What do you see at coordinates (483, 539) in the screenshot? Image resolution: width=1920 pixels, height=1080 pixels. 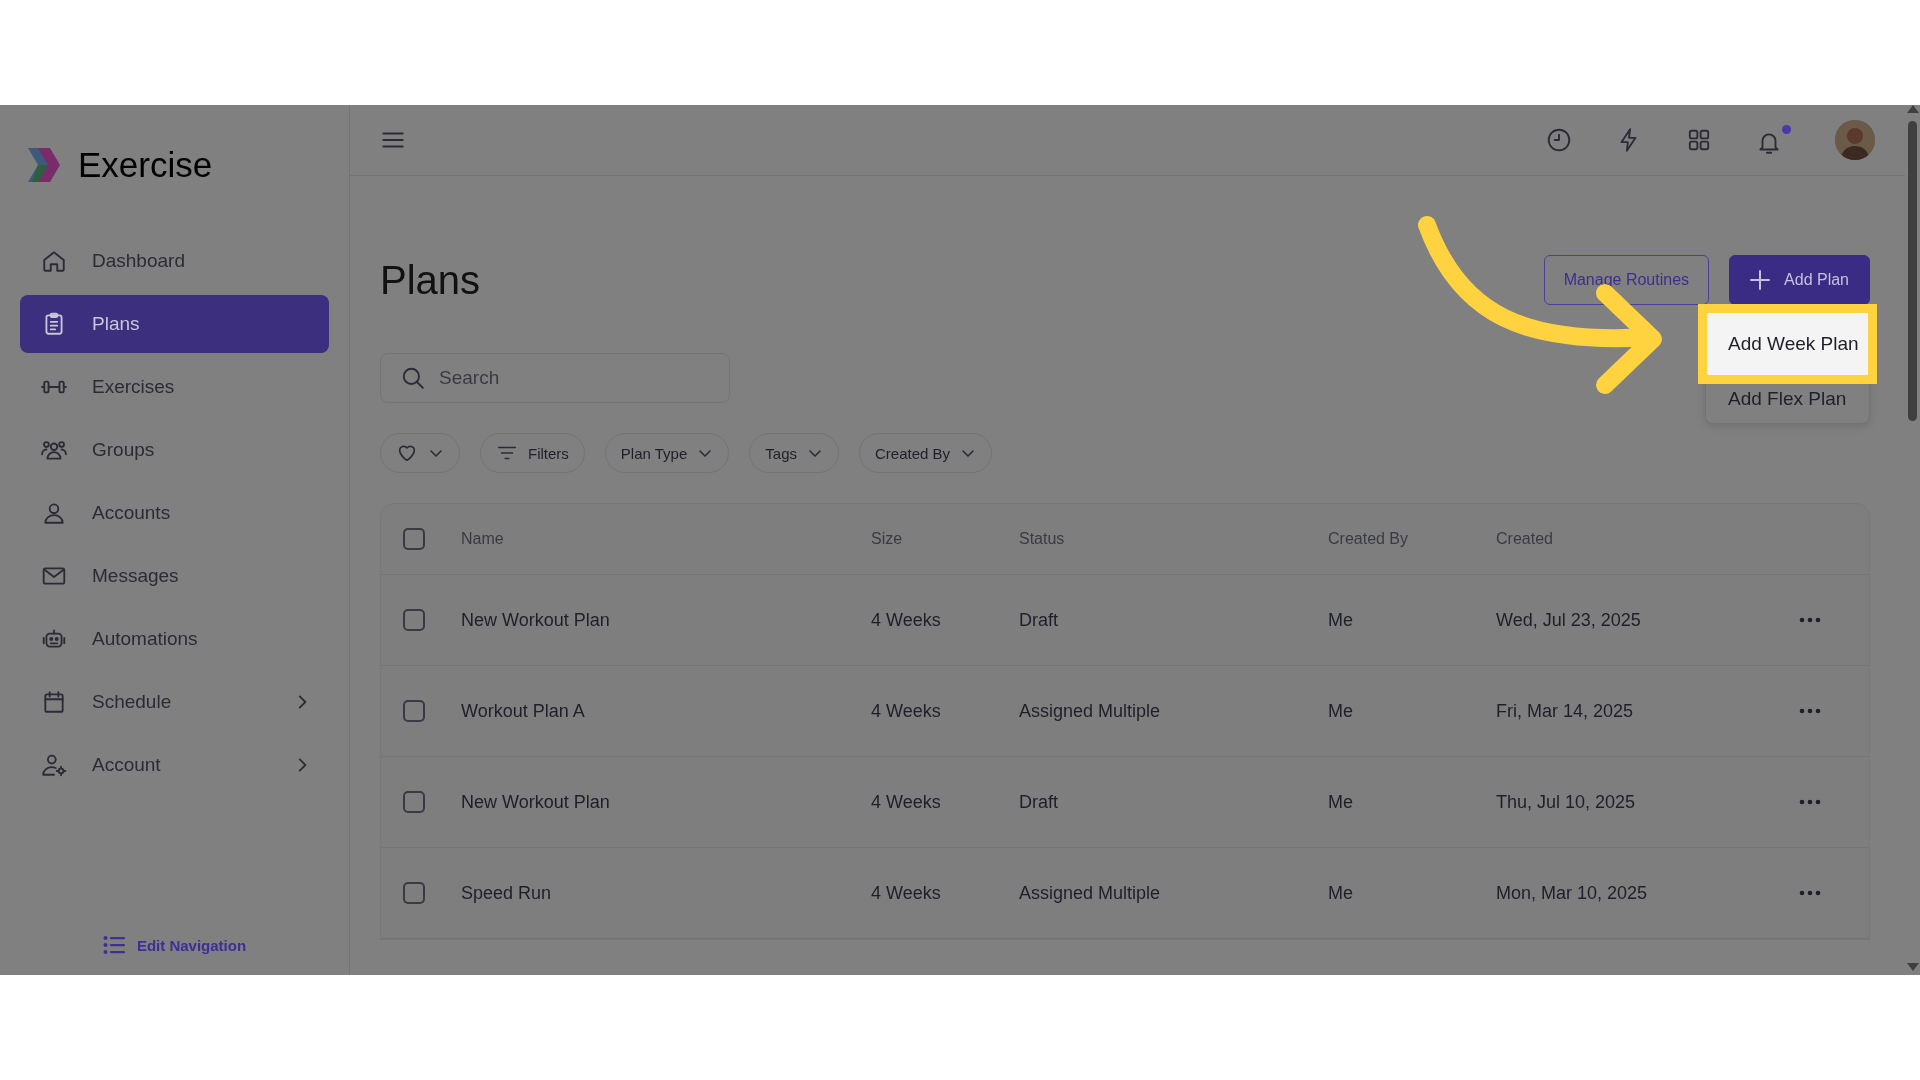 I see `column-header: Name` at bounding box center [483, 539].